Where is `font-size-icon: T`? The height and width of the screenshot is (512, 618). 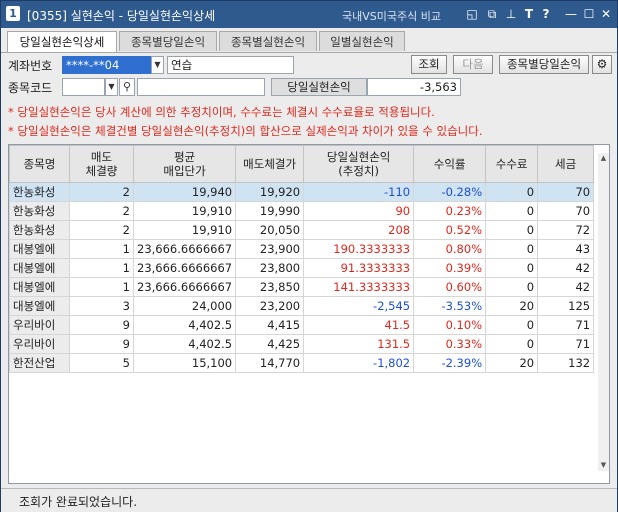 font-size-icon: T is located at coordinates (529, 14).